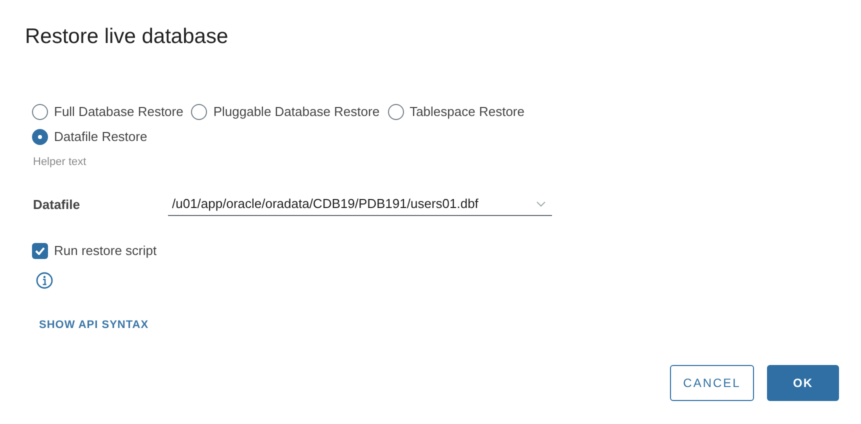 The image size is (861, 424). I want to click on radio-option: Full Database Restore, so click(108, 112).